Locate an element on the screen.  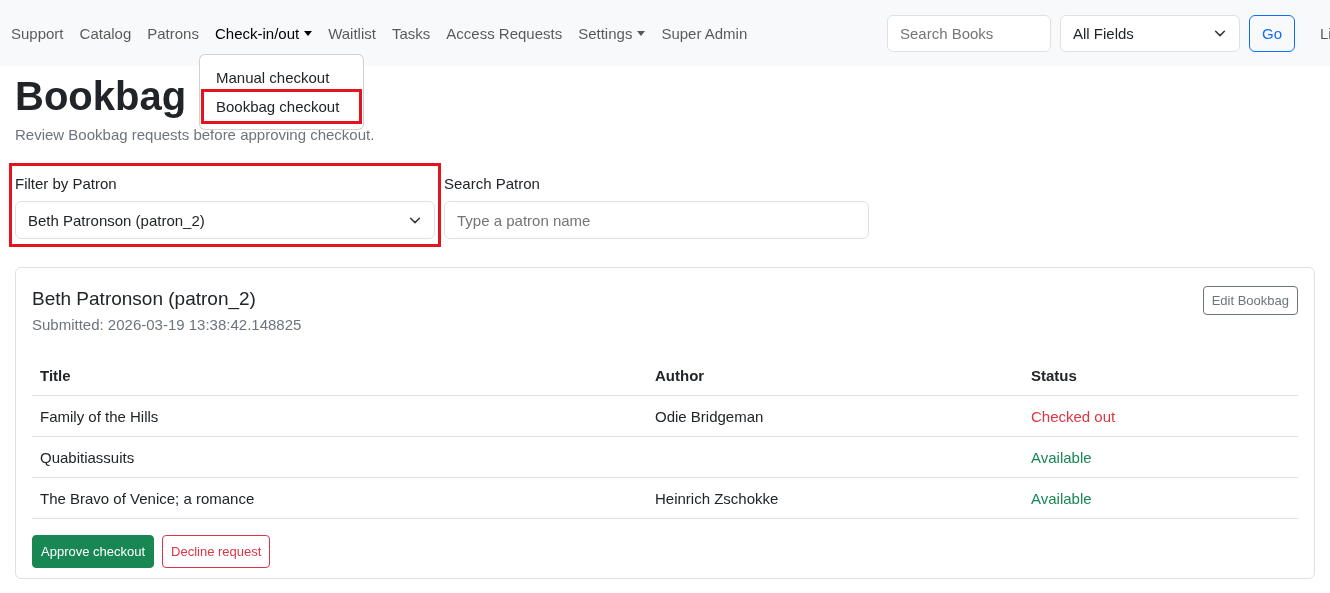
submitted-date: Submitted: 2026-03-19 13:38:42.148825 is located at coordinates (167, 324).